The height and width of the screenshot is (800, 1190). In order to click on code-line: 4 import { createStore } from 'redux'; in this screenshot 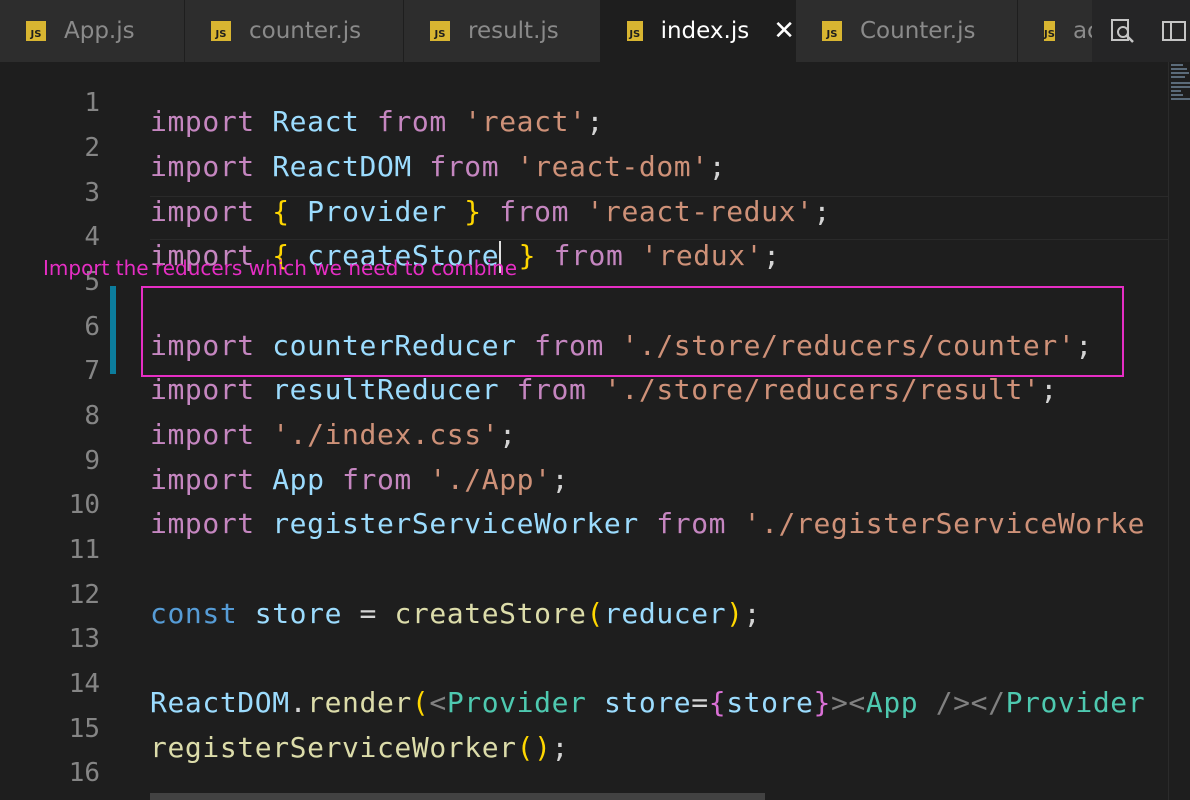, I will do `click(584, 234)`.